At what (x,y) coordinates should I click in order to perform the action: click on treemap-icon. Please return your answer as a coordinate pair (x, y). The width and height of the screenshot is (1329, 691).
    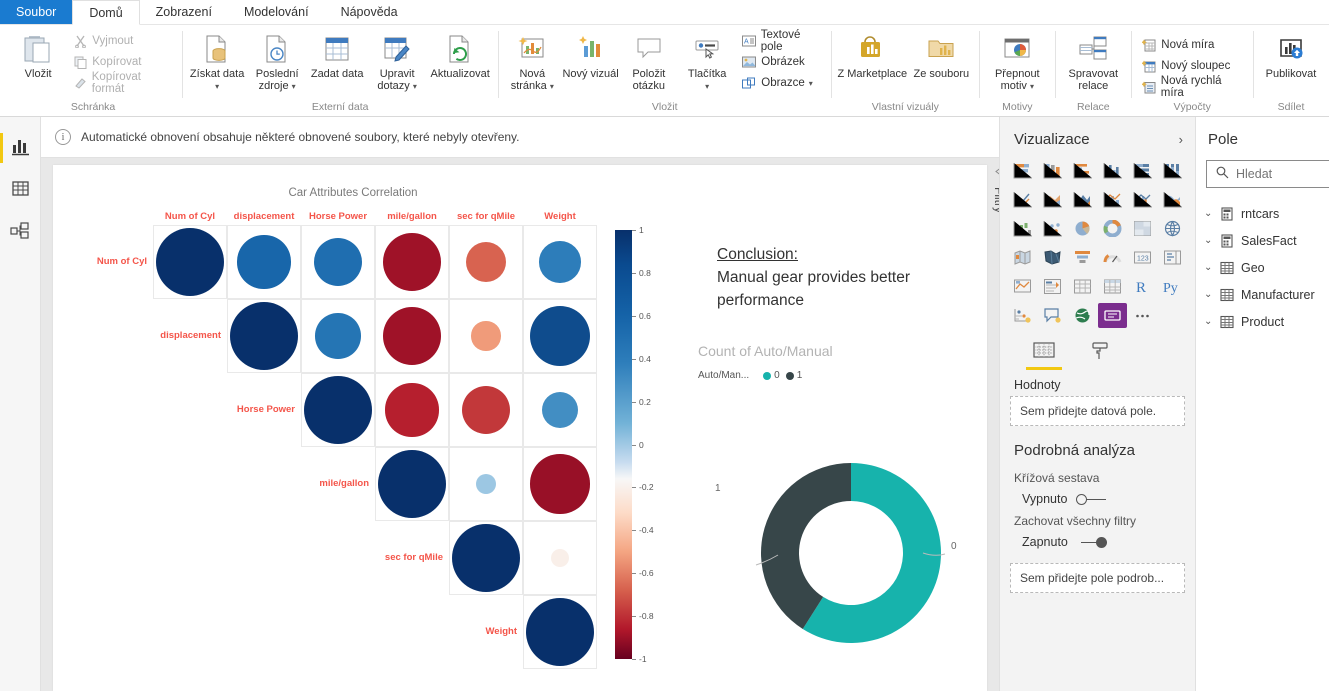
    Looking at the image, I should click on (1142, 228).